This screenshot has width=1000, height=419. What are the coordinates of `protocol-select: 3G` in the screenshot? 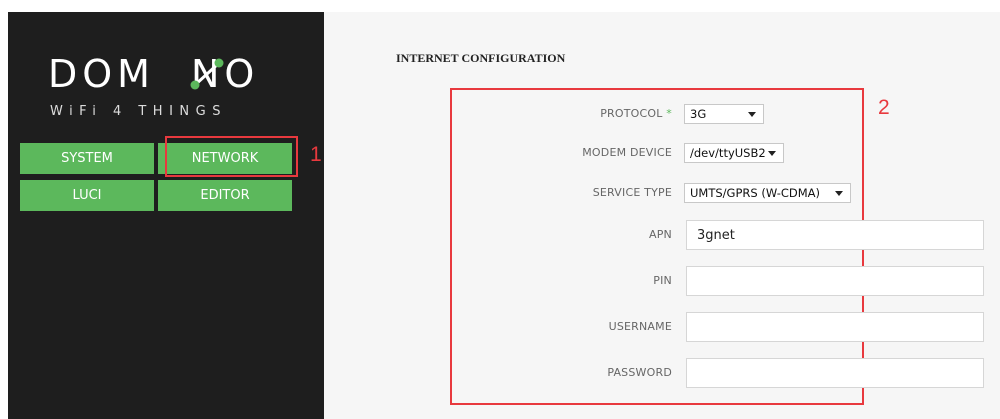 It's located at (724, 114).